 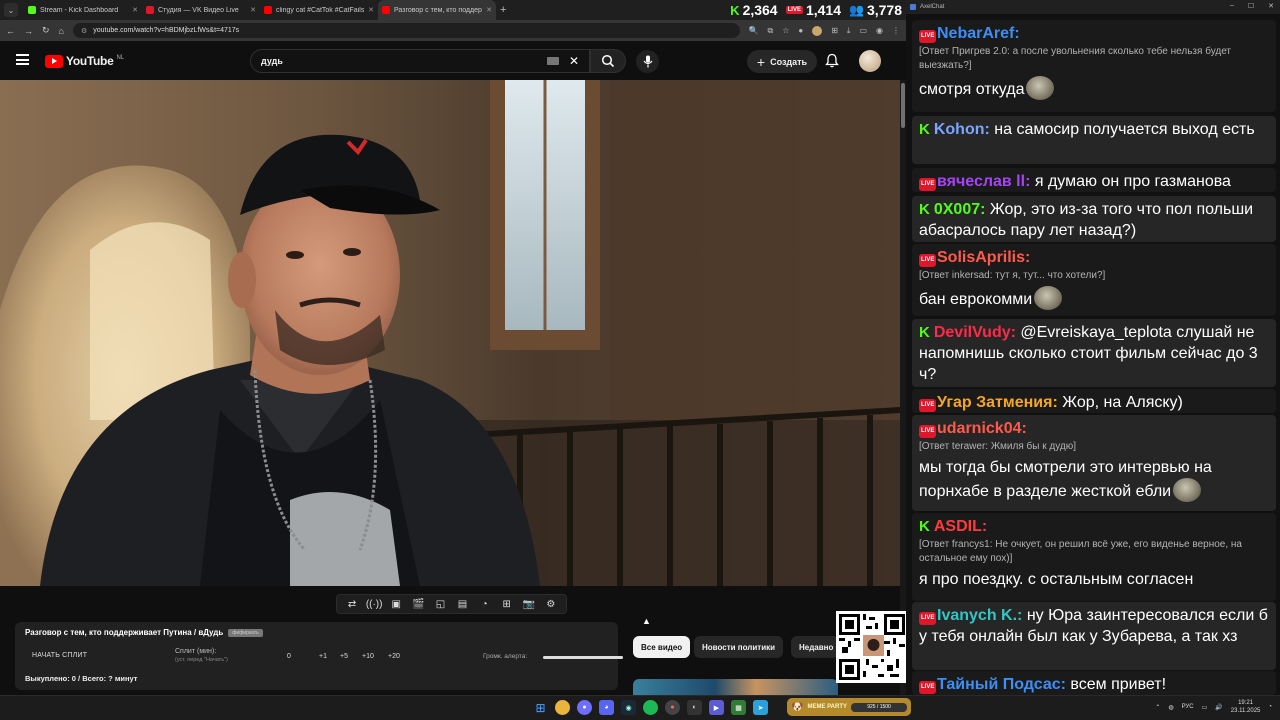 What do you see at coordinates (394, 656) in the screenshot?
I see `split-add-20-button: +20` at bounding box center [394, 656].